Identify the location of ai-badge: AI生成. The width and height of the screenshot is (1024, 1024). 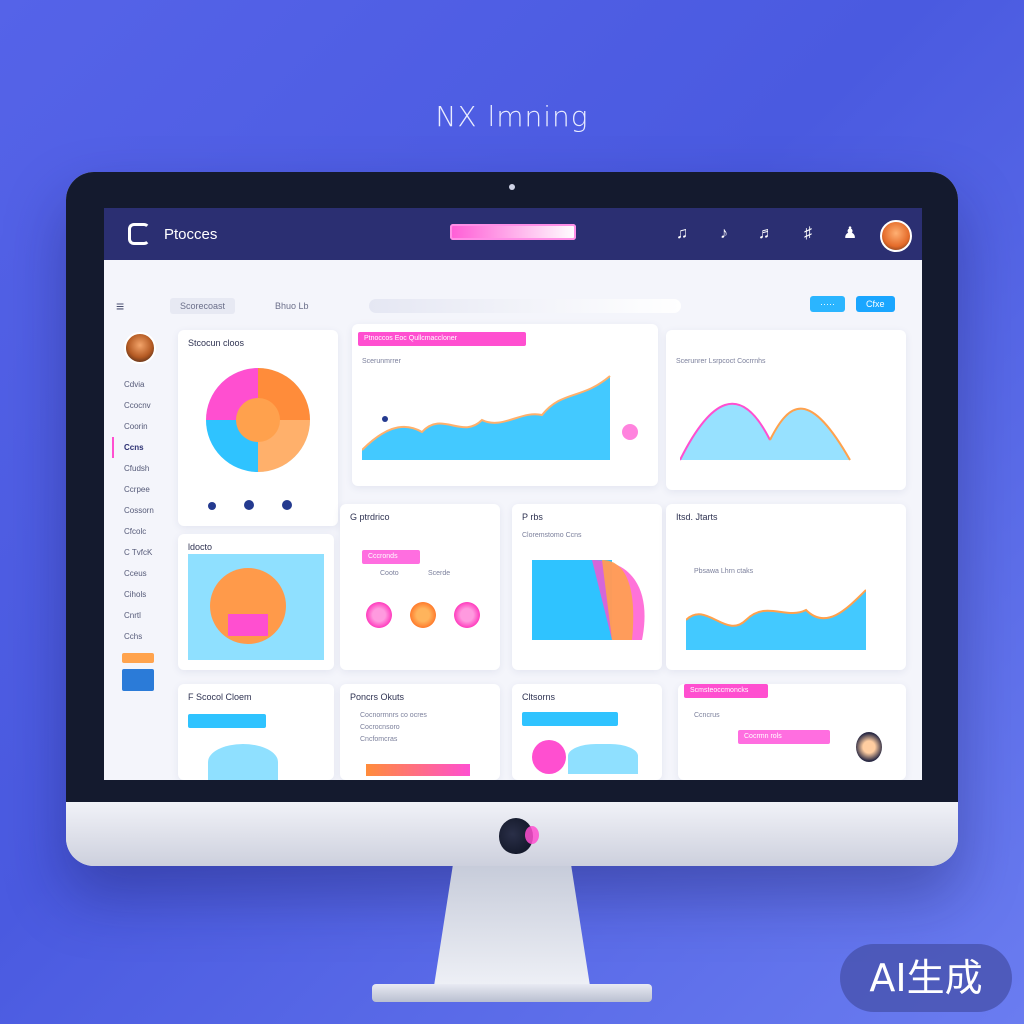
(926, 978).